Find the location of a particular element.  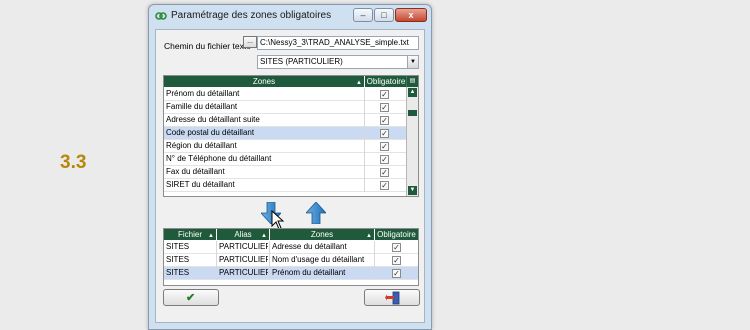

table-row: Prénom du détaillant ✓ is located at coordinates (285, 94).